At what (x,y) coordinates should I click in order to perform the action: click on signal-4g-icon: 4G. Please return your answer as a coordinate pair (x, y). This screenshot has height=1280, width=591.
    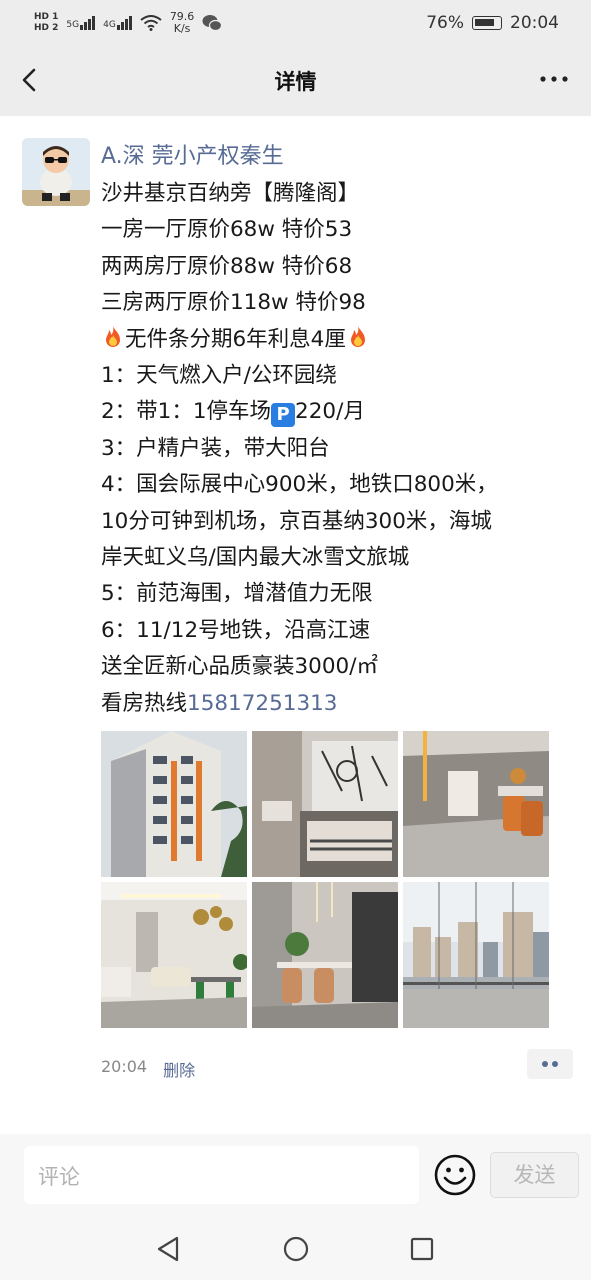
    Looking at the image, I should click on (117, 23).